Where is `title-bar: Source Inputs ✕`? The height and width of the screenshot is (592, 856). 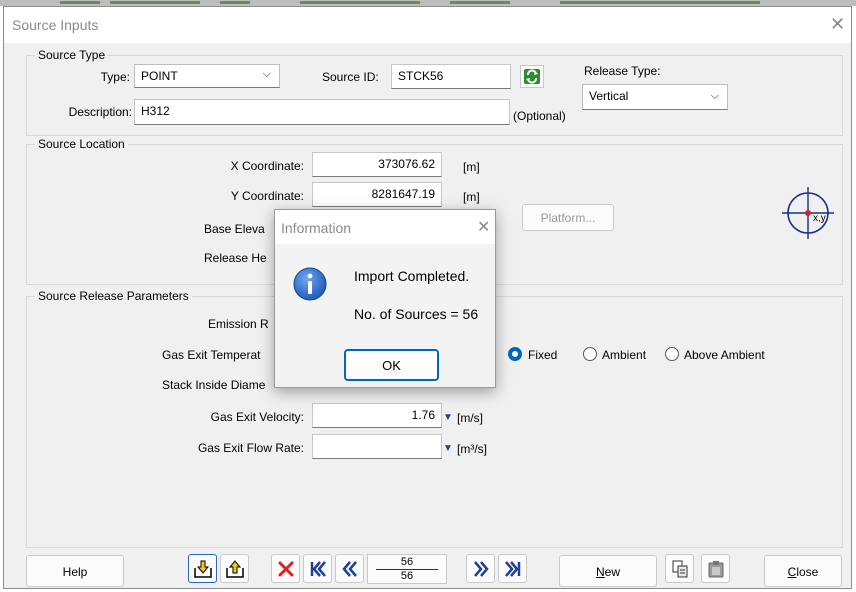 title-bar: Source Inputs ✕ is located at coordinates (427, 25).